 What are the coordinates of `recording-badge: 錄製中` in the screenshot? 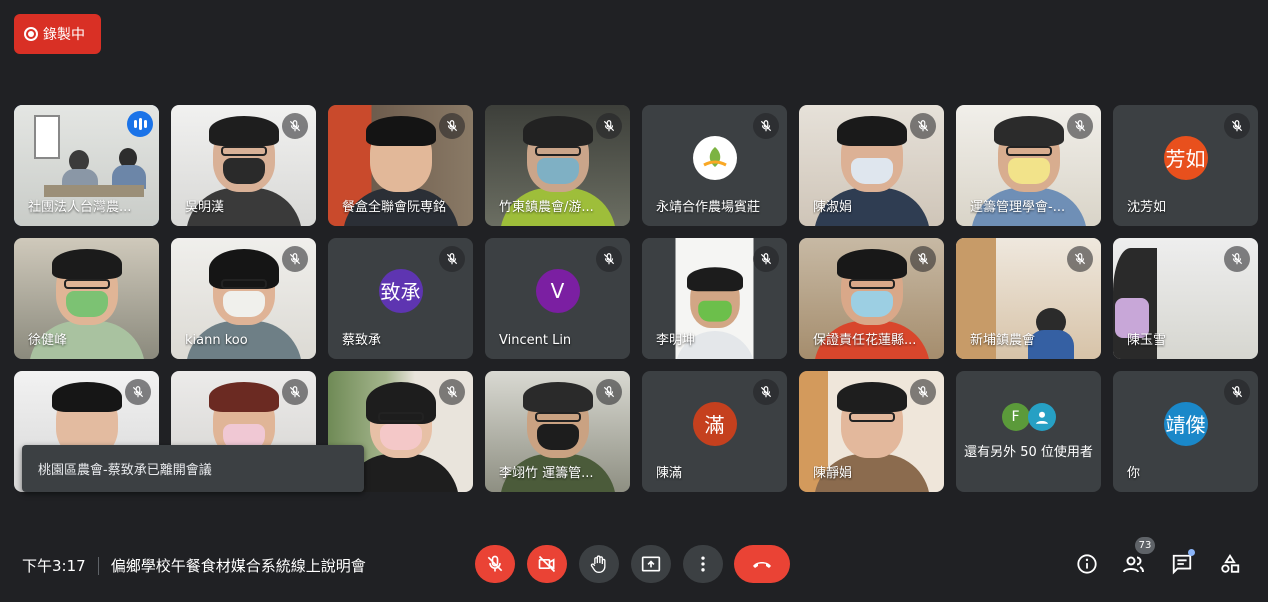 It's located at (57, 34).